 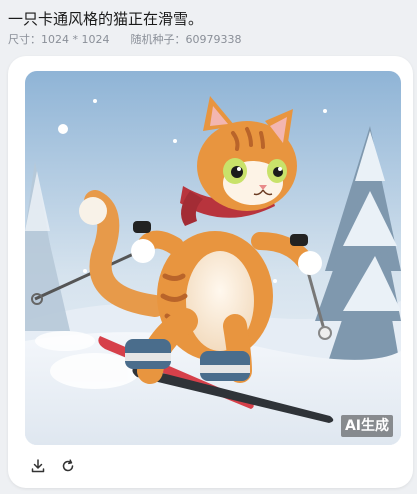 I want to click on prompt-text: 一只卡通风格的猫正在滑雪。, so click(x=106, y=19).